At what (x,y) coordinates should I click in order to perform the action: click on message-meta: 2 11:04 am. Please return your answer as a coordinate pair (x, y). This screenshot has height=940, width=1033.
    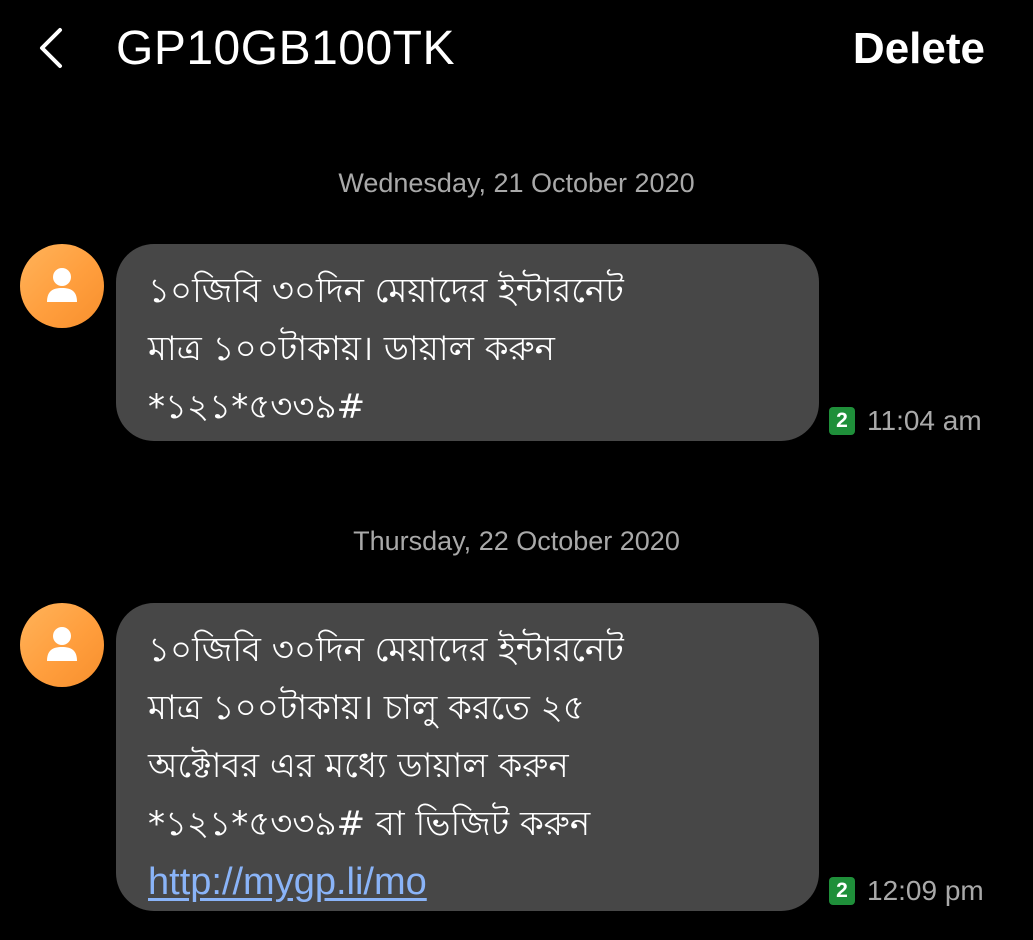
    Looking at the image, I should click on (905, 421).